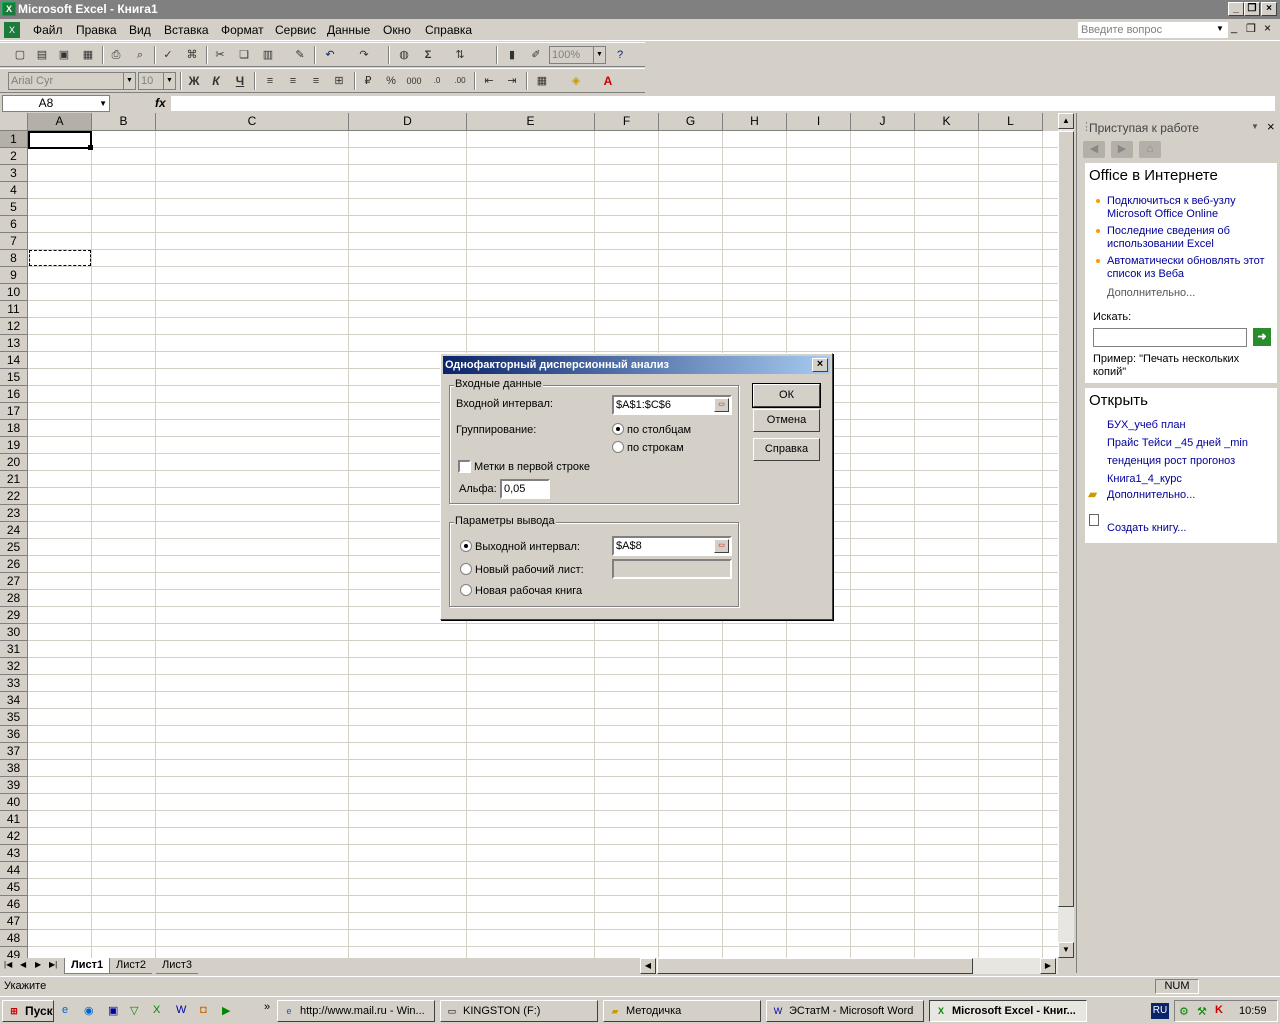 The width and height of the screenshot is (1280, 1024). I want to click on hyperlink-icon: ◍, so click(404, 55).